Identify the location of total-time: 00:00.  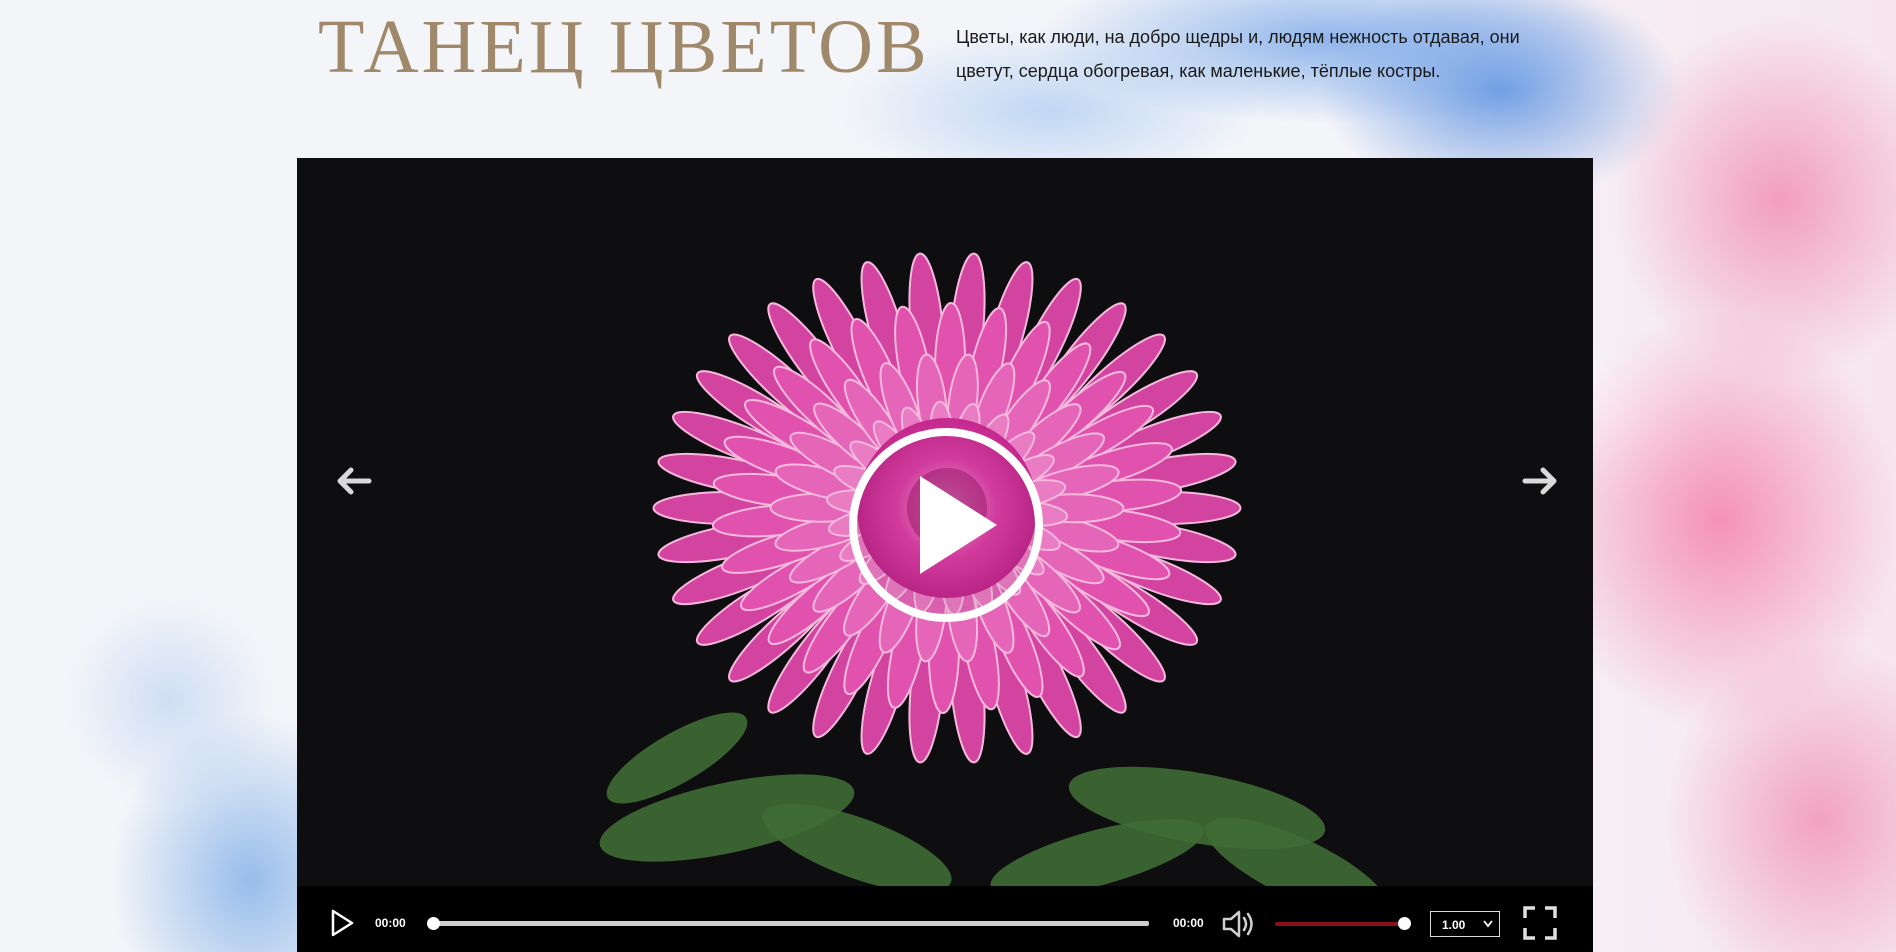
(1188, 923).